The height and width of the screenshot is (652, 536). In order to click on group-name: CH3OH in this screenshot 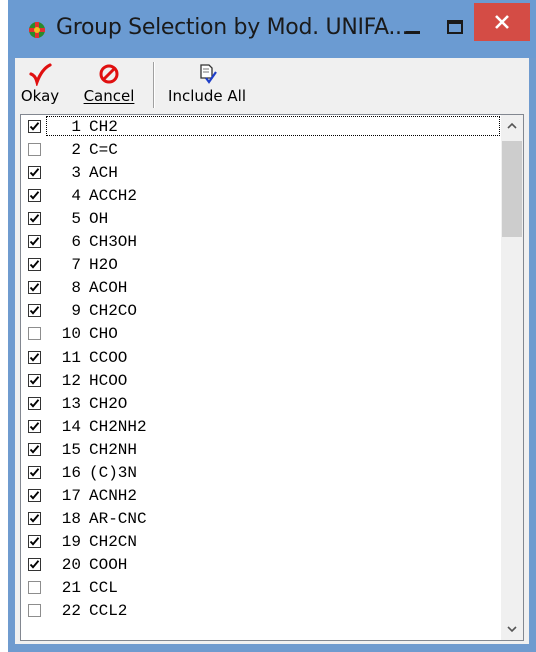, I will do `click(113, 242)`.